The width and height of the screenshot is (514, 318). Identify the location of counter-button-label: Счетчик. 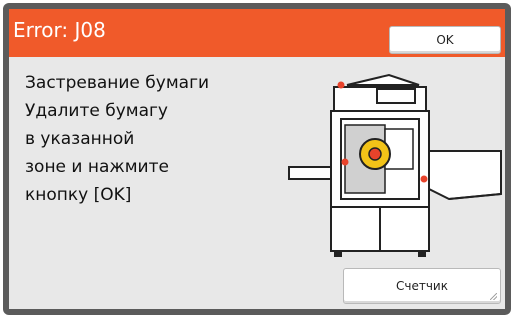
(422, 286).